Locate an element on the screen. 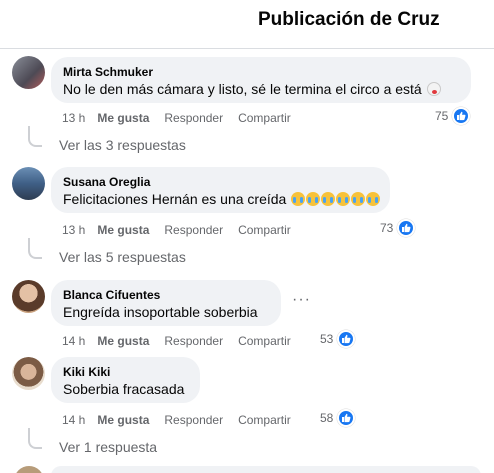 Image resolution: width=494 pixels, height=473 pixels. comment-text-content: Felicitaciones Hernán es una creída is located at coordinates (175, 199).